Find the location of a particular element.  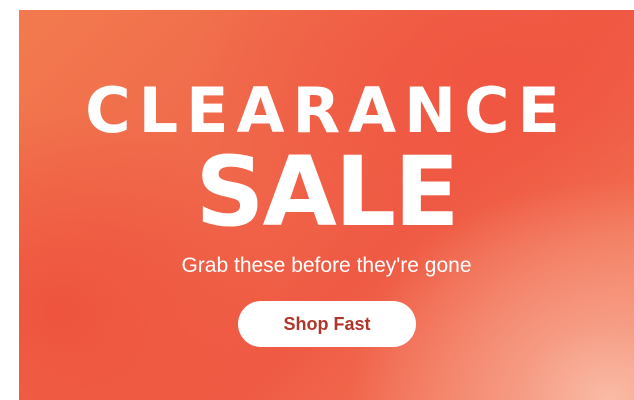

shop-fast-button: Shop Fast is located at coordinates (327, 324).